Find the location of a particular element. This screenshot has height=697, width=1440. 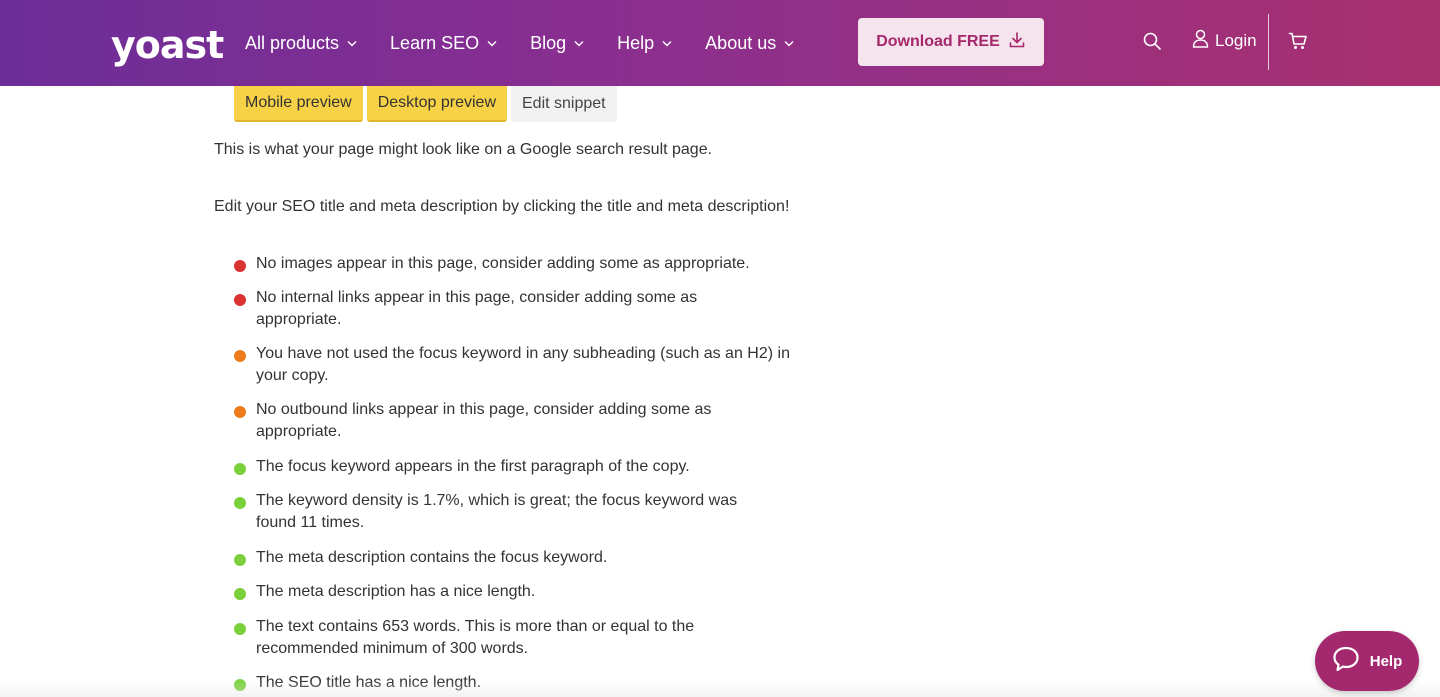

logo-text: yoast is located at coordinates (167, 45).